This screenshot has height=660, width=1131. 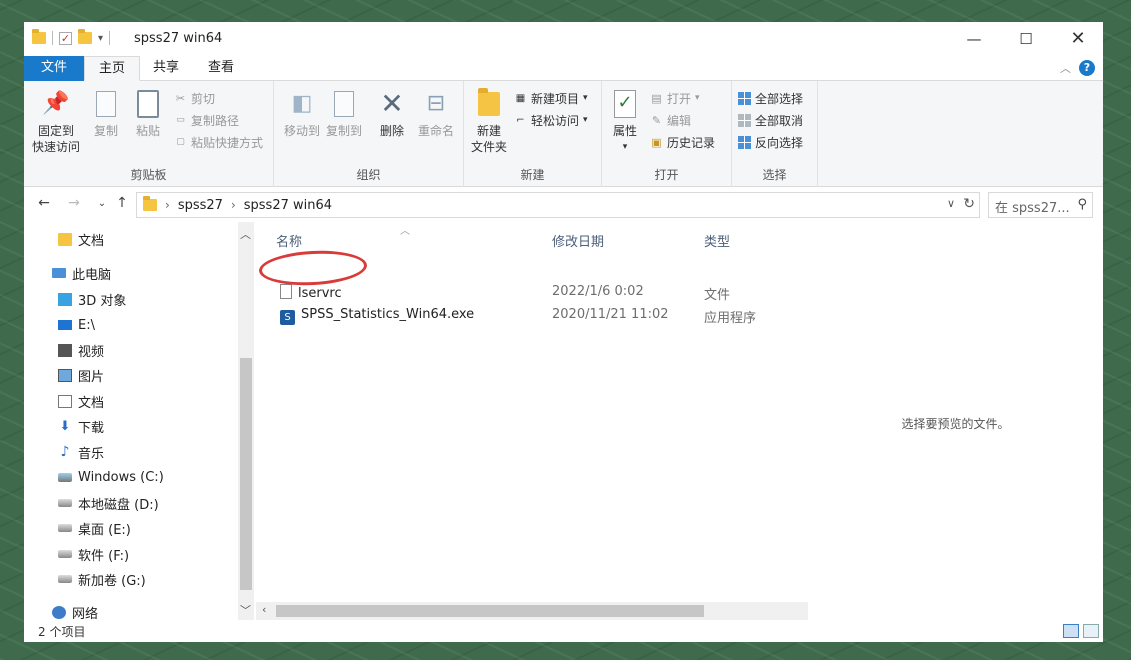 I want to click on nav-item-new-volume-g: 新加卷 (G:), so click(x=102, y=579).